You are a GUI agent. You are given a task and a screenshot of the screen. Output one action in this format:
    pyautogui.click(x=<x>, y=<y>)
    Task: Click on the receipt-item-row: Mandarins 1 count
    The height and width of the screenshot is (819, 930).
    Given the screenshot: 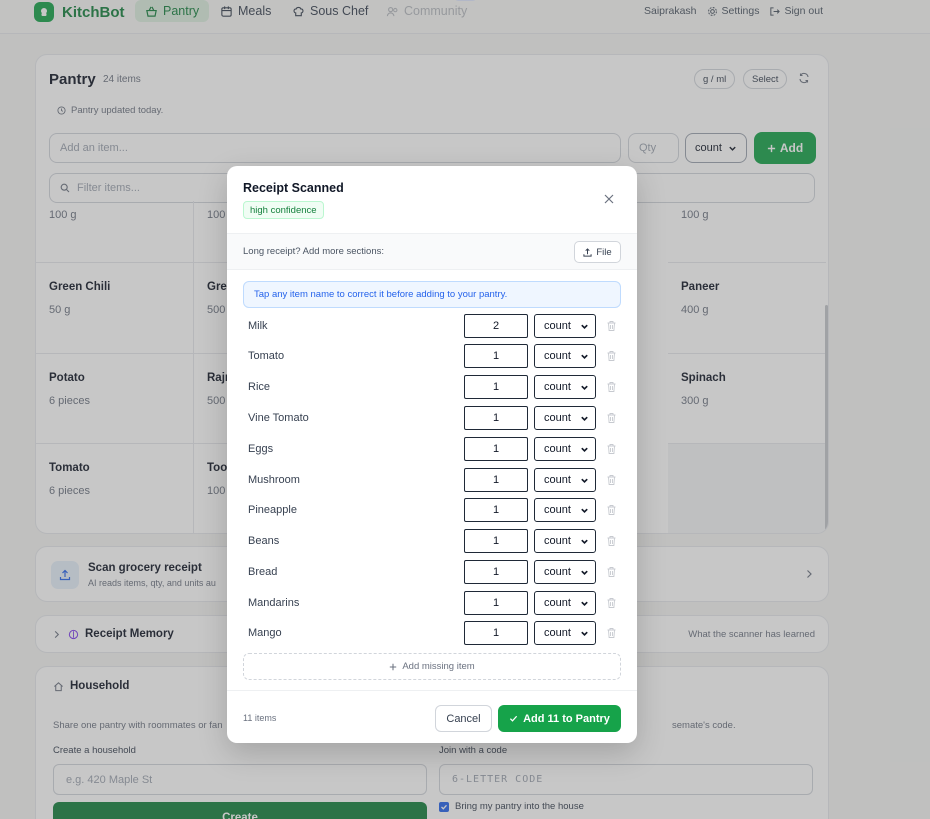 What is the action you would take?
    pyautogui.click(x=432, y=604)
    